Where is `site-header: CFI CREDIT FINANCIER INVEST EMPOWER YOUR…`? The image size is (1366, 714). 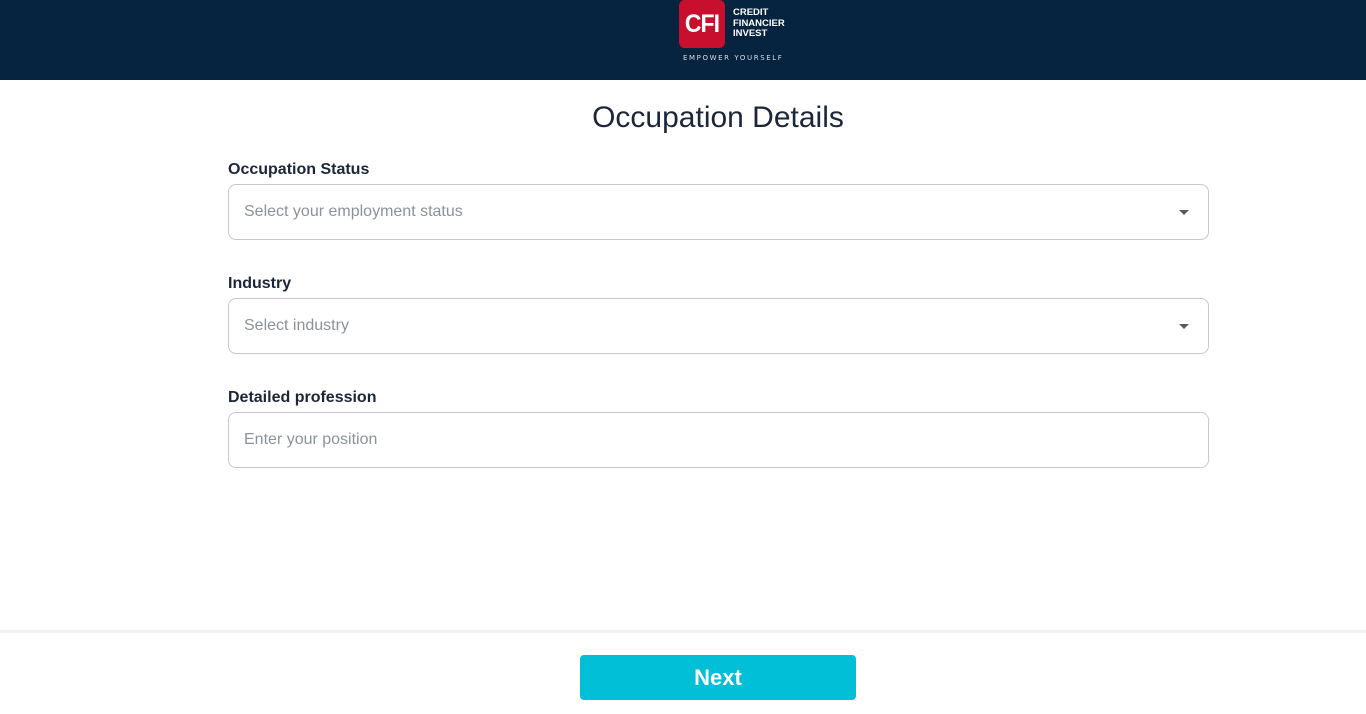
site-header: CFI CREDIT FINANCIER INVEST EMPOWER YOUR… is located at coordinates (683, 40).